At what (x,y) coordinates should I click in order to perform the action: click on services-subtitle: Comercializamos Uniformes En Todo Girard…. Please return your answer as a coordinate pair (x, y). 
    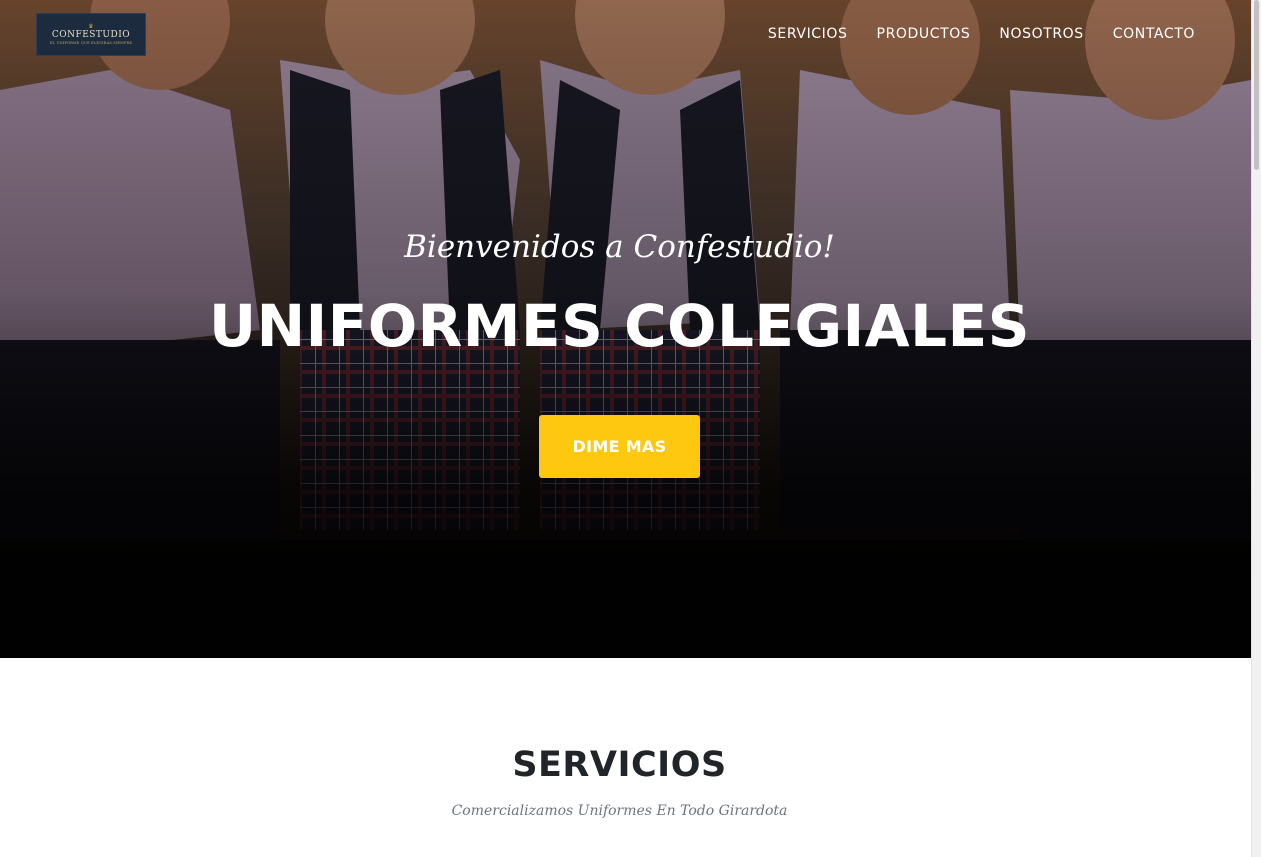
    Looking at the image, I should click on (619, 811).